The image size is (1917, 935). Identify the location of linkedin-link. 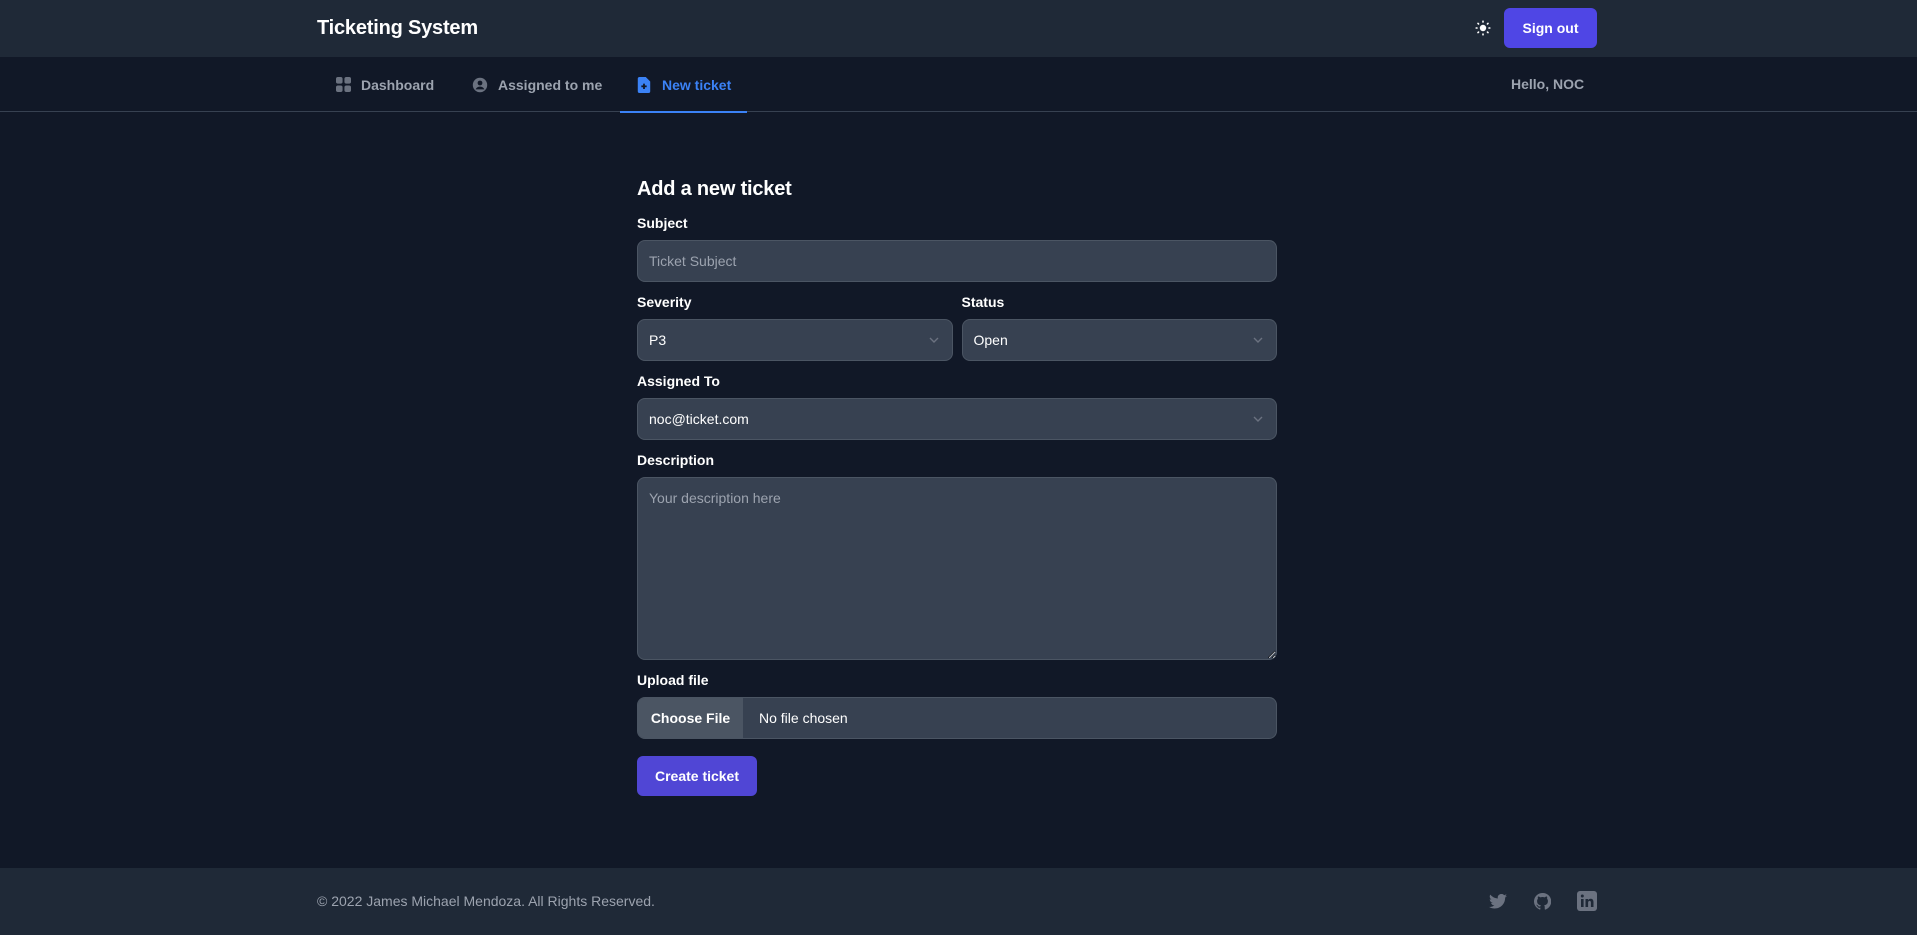
(1587, 901).